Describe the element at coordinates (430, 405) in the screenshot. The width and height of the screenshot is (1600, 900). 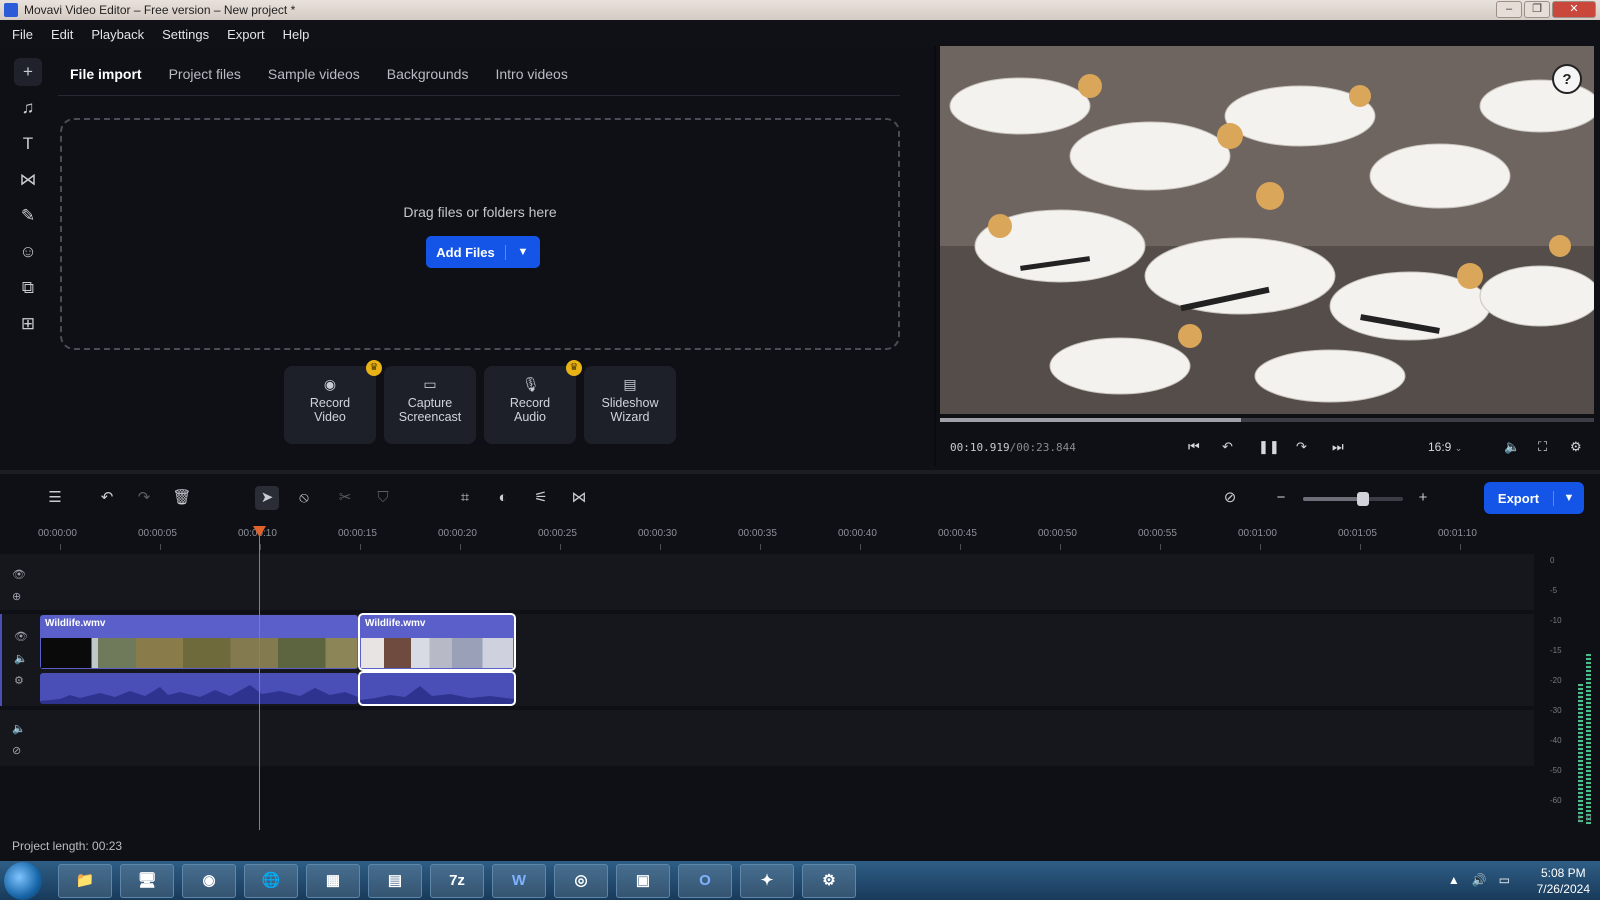
I see `capture-screencast-button: ▭ Capture Screencast` at that location.